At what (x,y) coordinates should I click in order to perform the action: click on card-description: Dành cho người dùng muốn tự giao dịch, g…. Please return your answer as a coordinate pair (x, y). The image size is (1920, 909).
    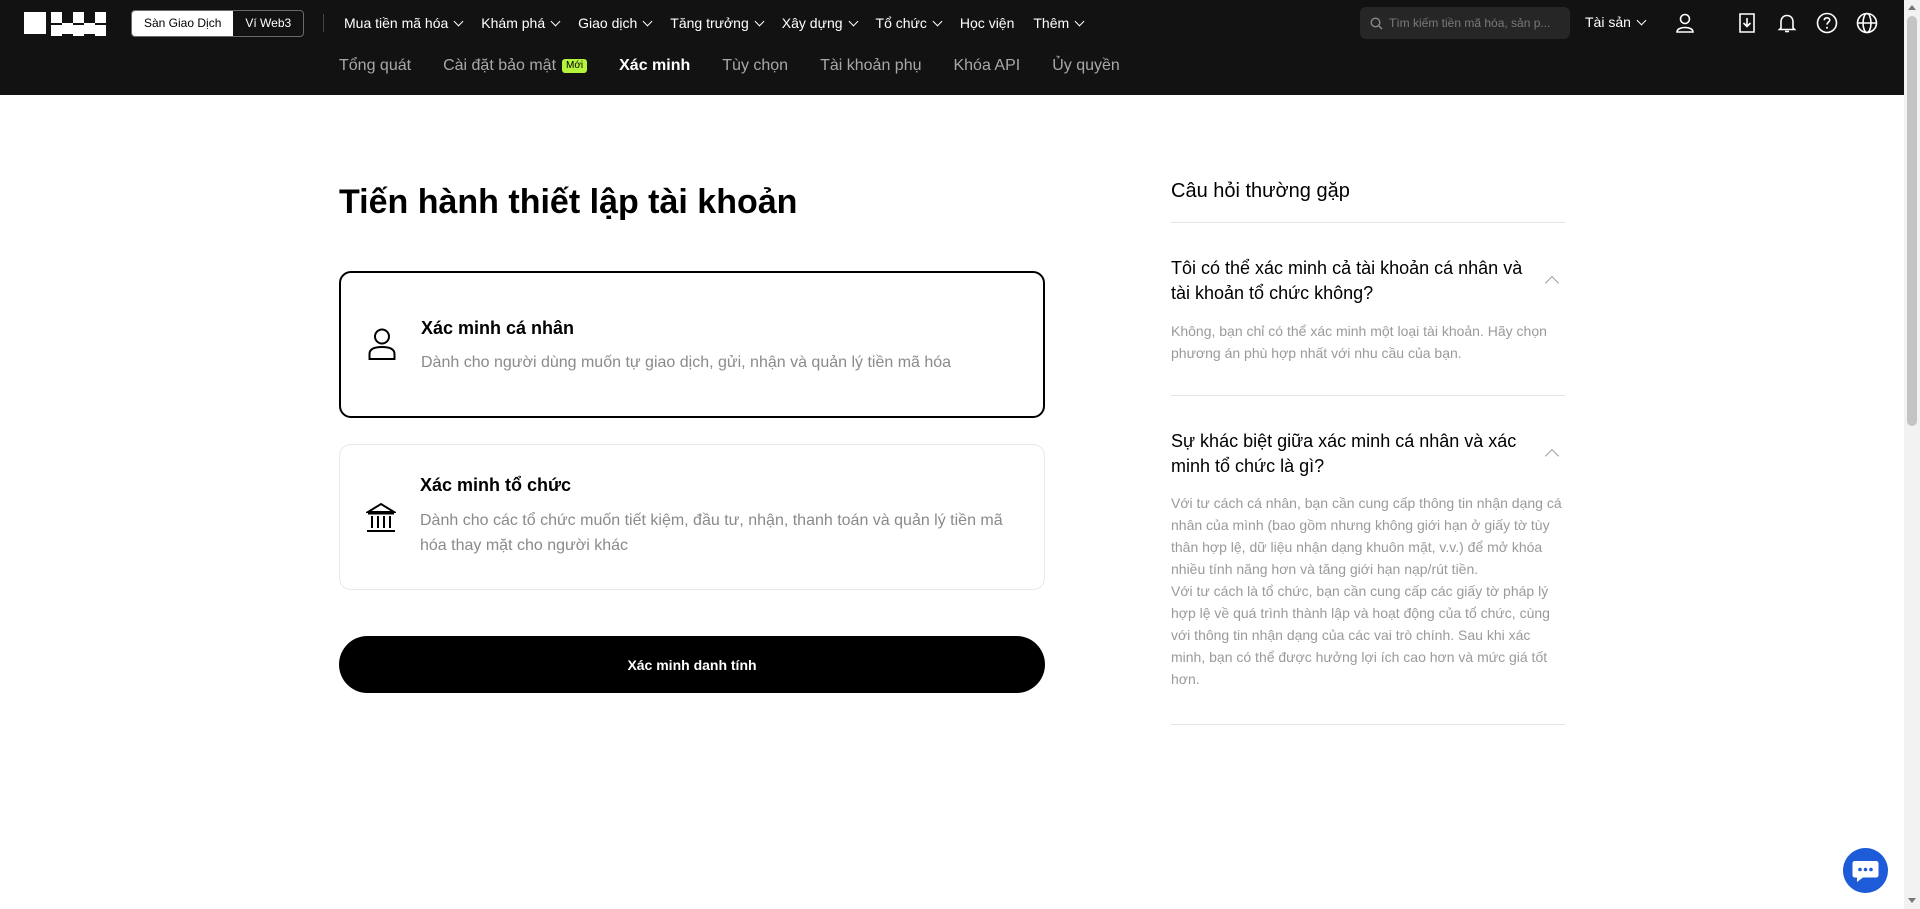
    Looking at the image, I should click on (686, 362).